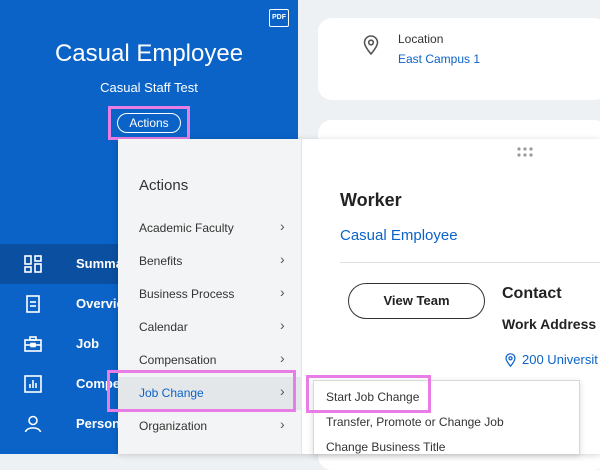 This screenshot has width=600, height=470. I want to click on nav-item-label: Overvie, so click(100, 303).